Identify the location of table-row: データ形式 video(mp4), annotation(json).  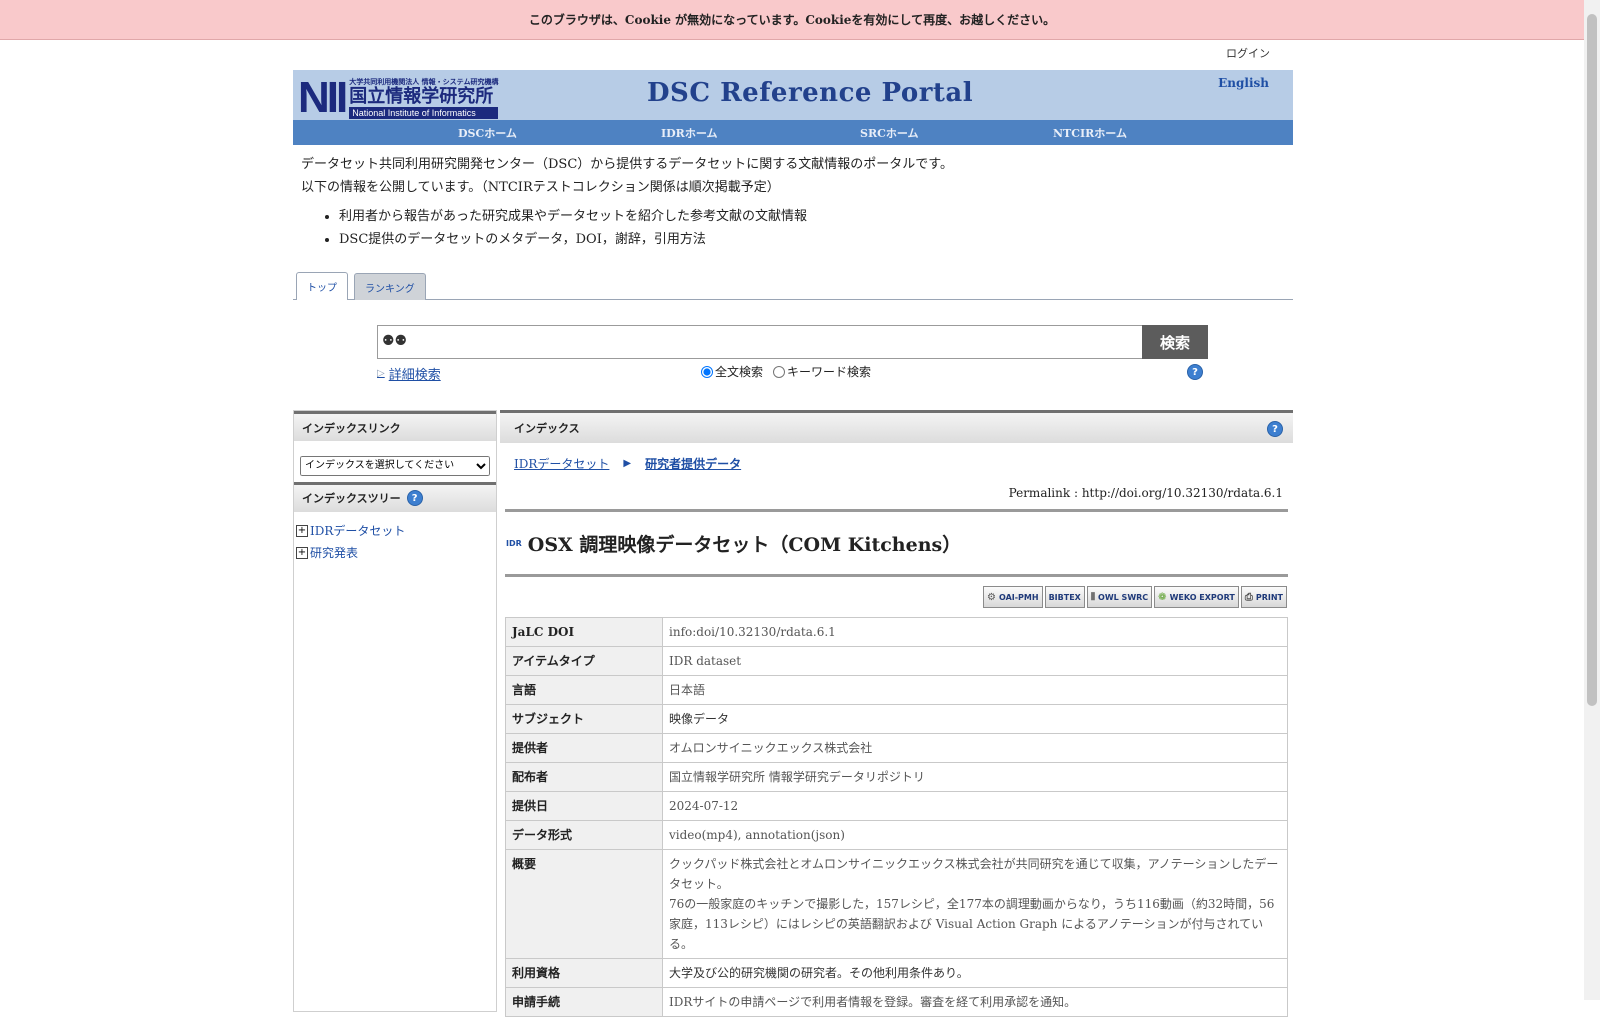
(896, 835).